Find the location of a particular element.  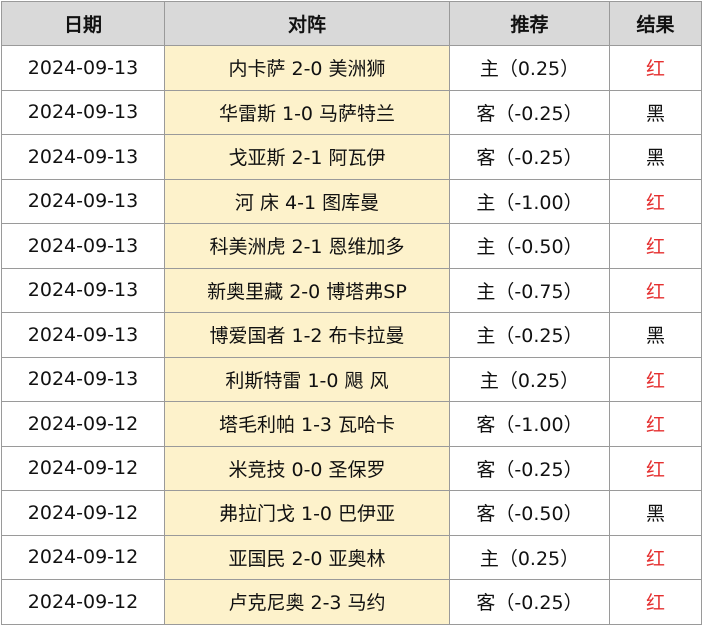

table-row: 2024-09-13 新奥里藏 2-0 博塔弗SP 主（-0.75） 红 is located at coordinates (351, 290).